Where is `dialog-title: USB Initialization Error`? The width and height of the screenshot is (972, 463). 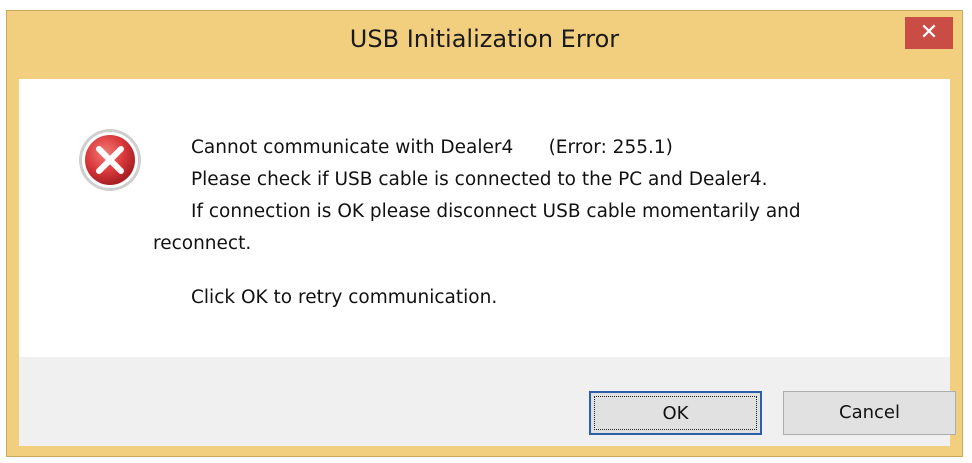
dialog-title: USB Initialization Error is located at coordinates (484, 39).